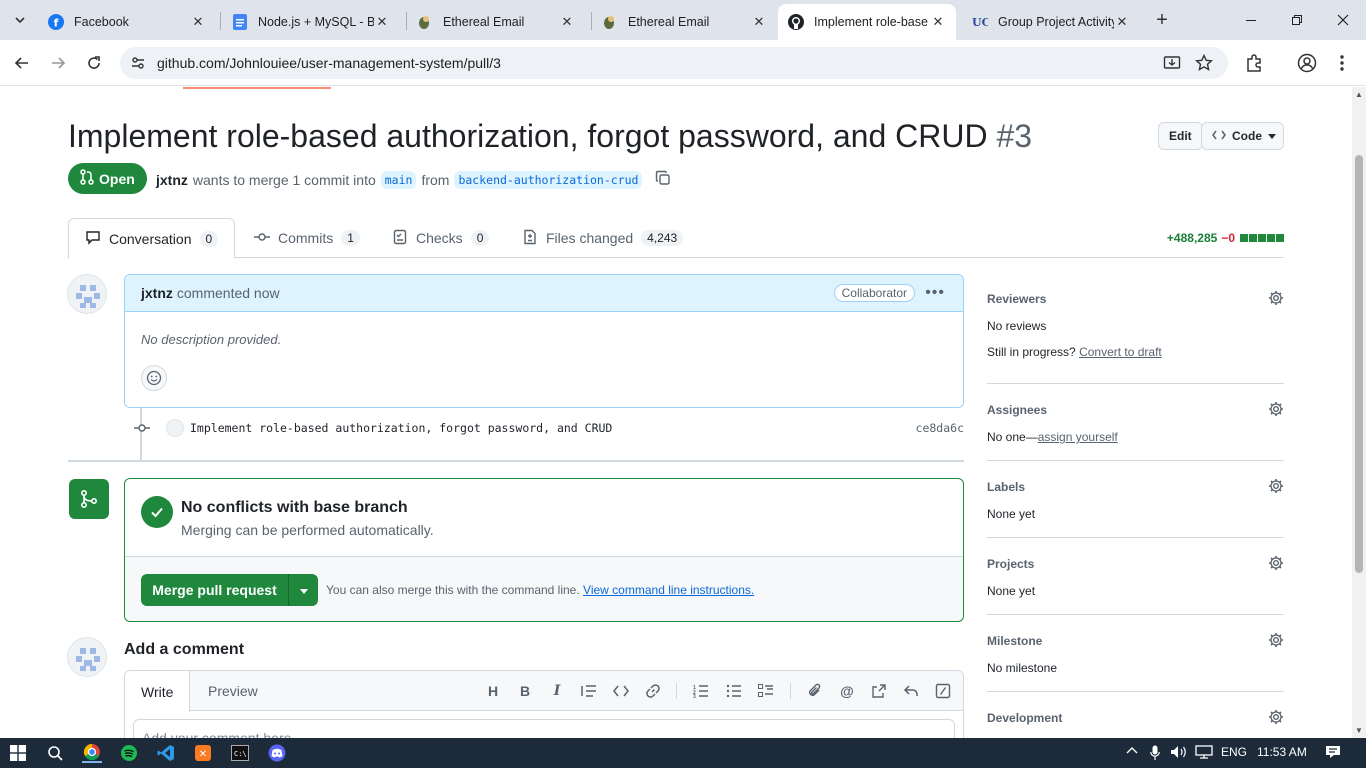 This screenshot has height=768, width=1366. I want to click on task-list-icon, so click(766, 691).